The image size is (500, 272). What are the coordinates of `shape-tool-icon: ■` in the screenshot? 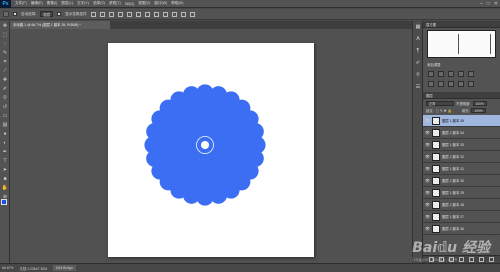 It's located at (5, 179).